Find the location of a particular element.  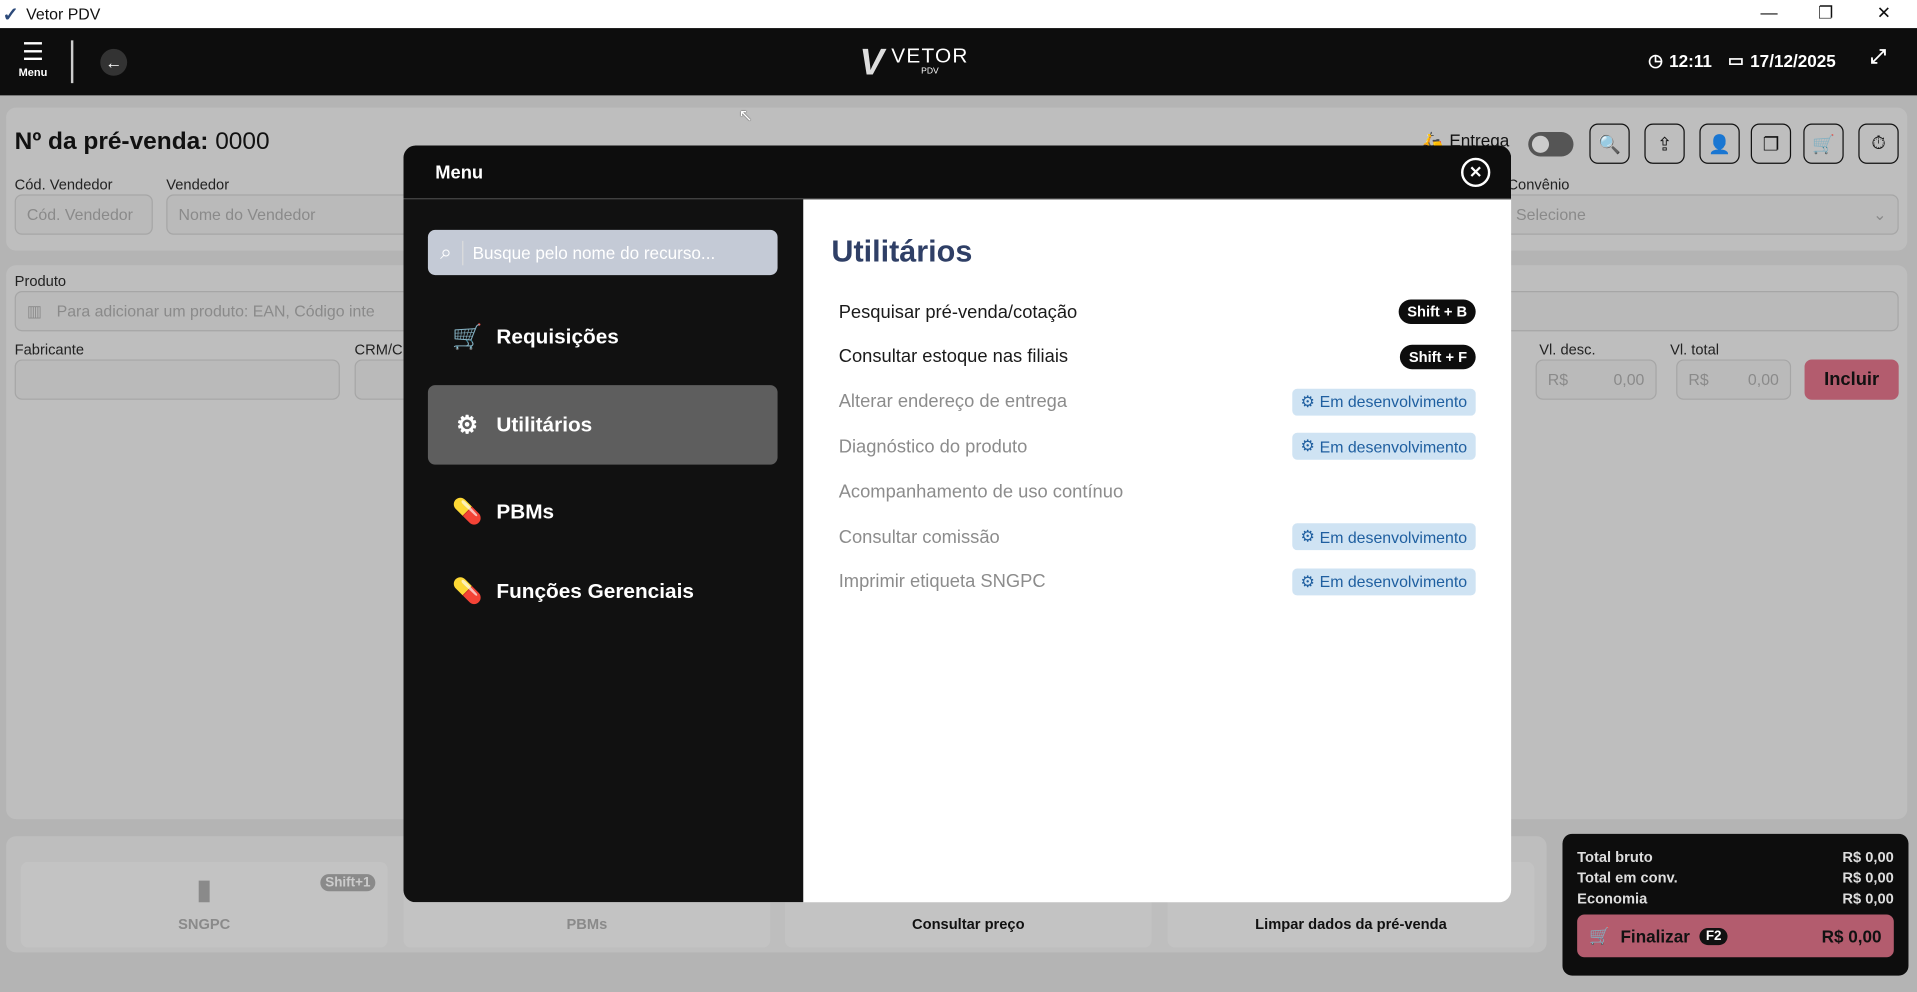

seller-input: Nome do Vendedor is located at coordinates (288, 214).